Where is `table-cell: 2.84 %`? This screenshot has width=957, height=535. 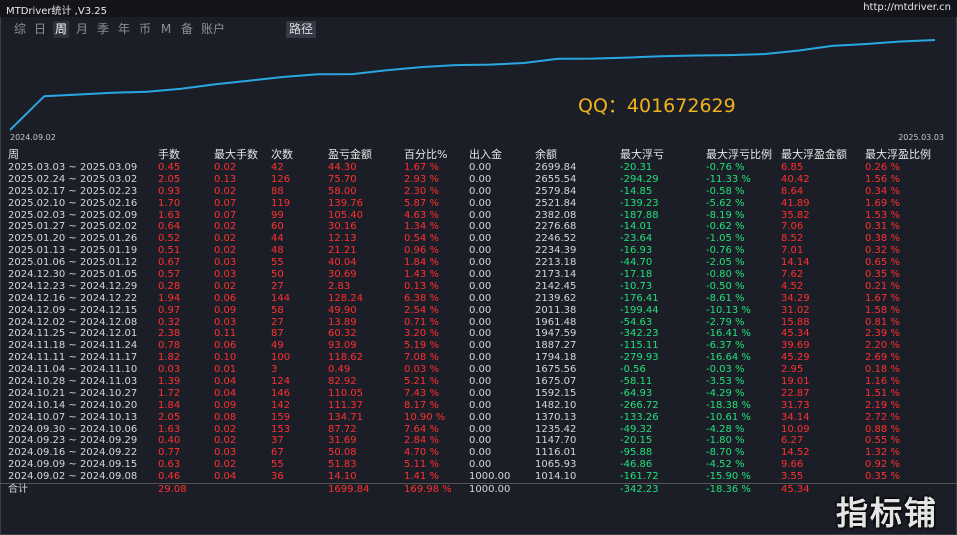
table-cell: 2.84 % is located at coordinates (421, 441).